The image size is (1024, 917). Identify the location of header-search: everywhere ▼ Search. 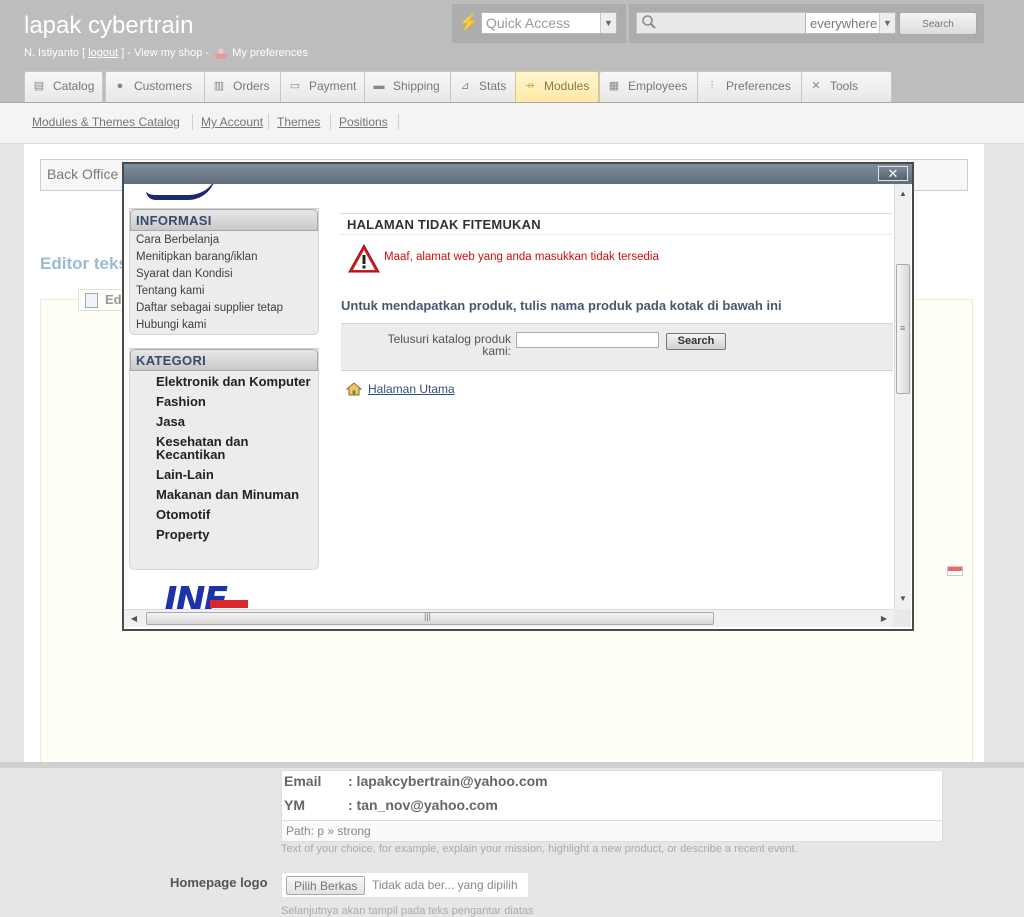
(806, 23).